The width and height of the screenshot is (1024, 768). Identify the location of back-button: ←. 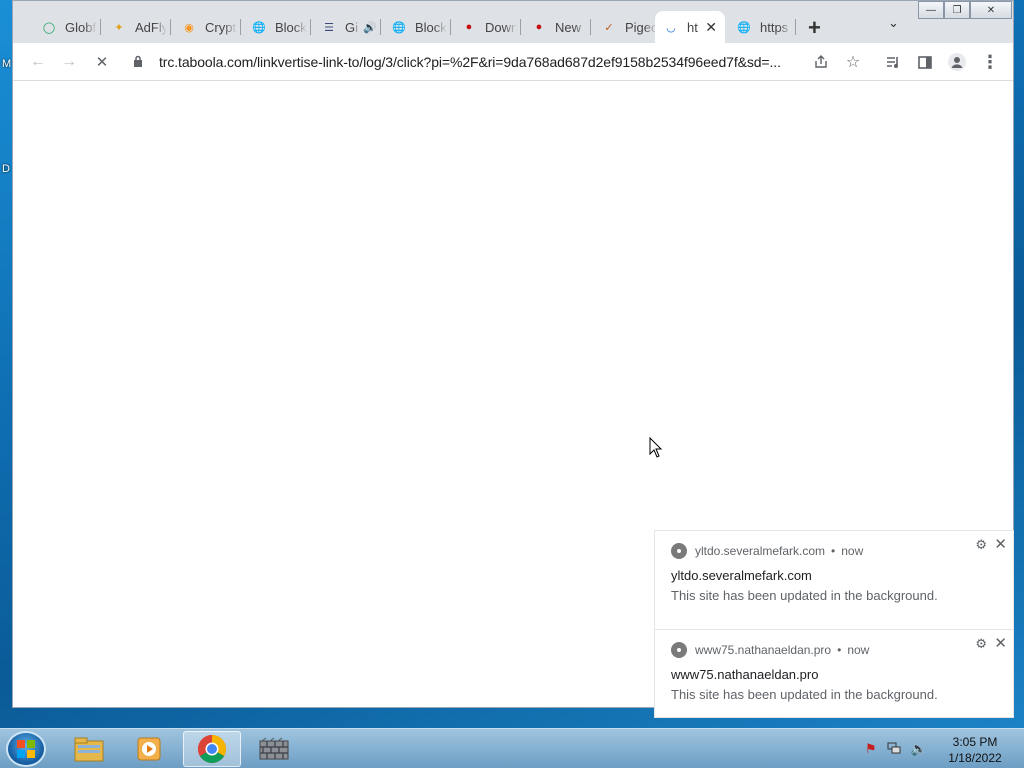
(38, 62).